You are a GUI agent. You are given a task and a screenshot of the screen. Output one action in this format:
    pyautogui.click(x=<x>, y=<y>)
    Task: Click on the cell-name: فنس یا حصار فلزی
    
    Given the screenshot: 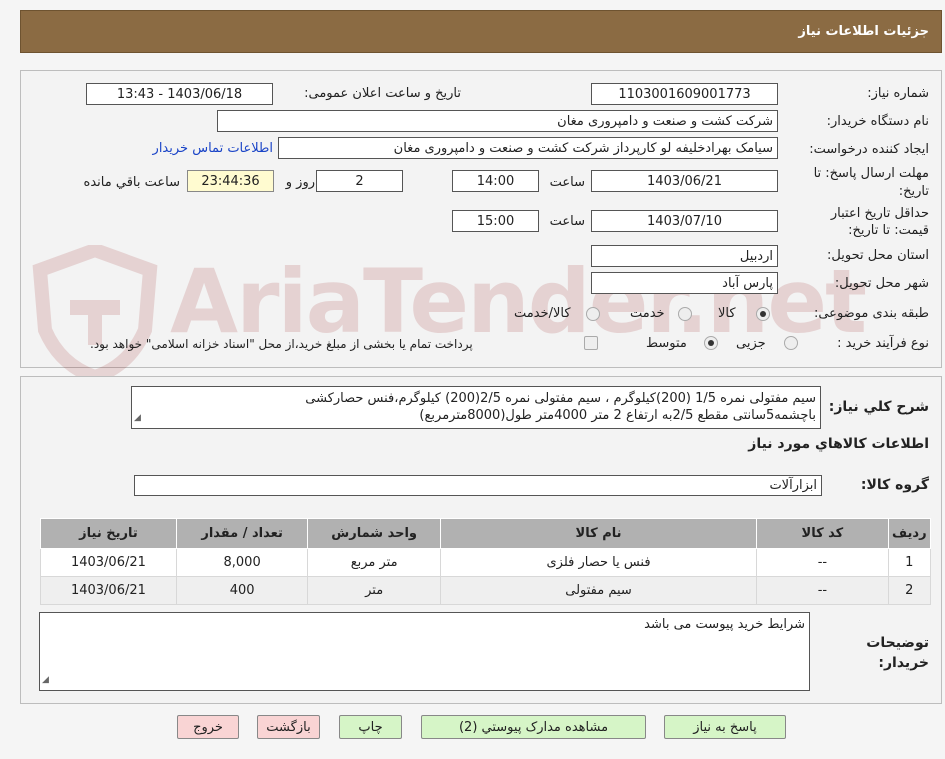 What is the action you would take?
    pyautogui.click(x=598, y=562)
    